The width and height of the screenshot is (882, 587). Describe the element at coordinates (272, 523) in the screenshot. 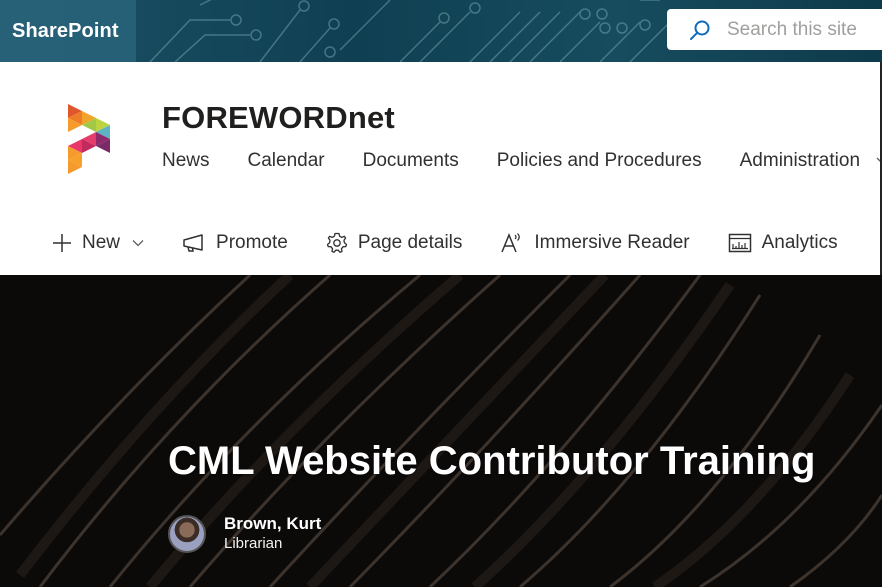

I see `author-name: Brown, Kurt` at that location.